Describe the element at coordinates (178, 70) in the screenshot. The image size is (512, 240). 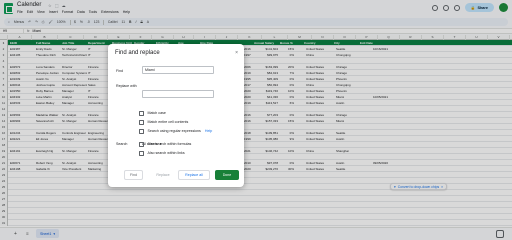
I see `find-input` at that location.